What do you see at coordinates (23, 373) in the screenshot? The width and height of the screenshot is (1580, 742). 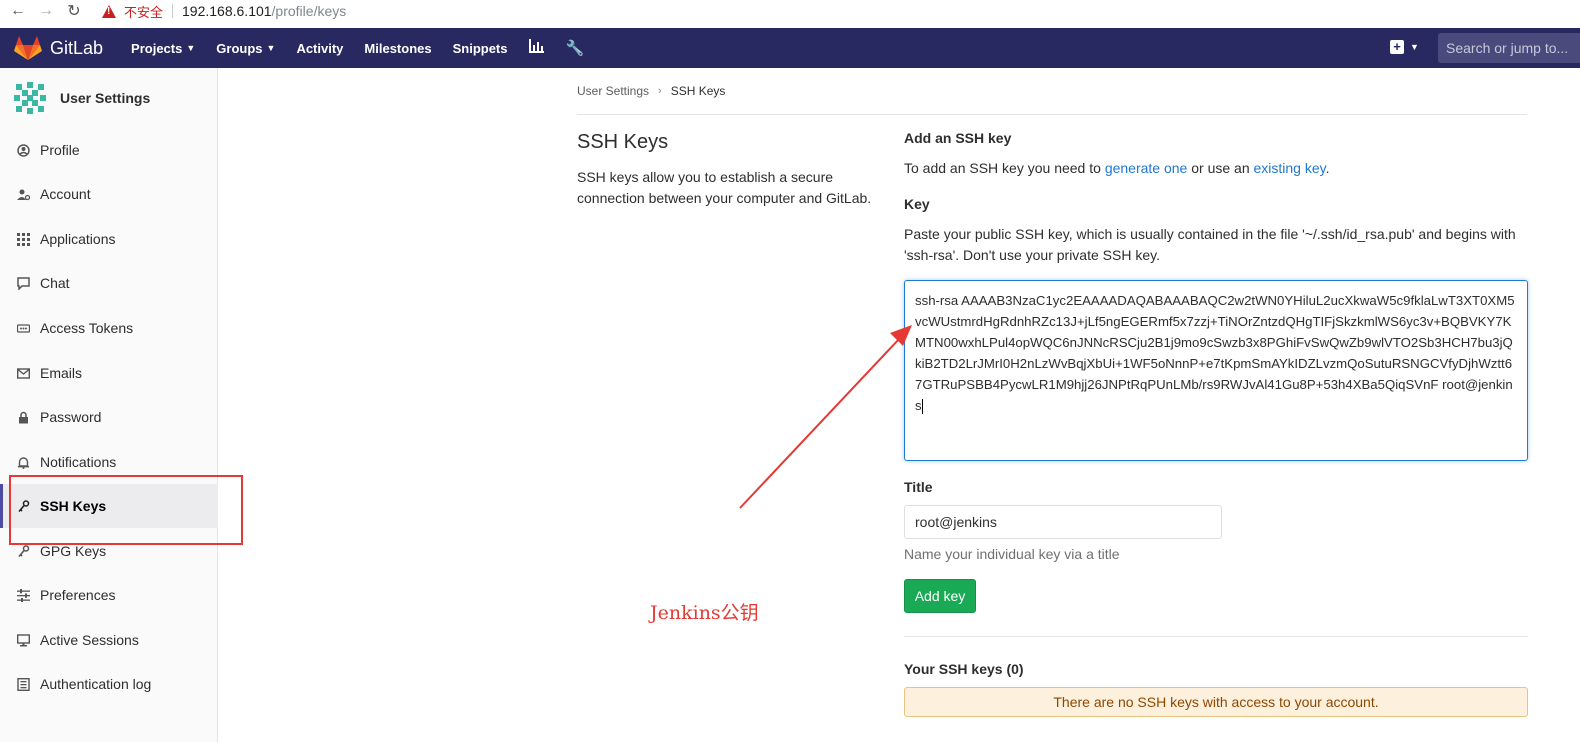 I see `emails-icon` at bounding box center [23, 373].